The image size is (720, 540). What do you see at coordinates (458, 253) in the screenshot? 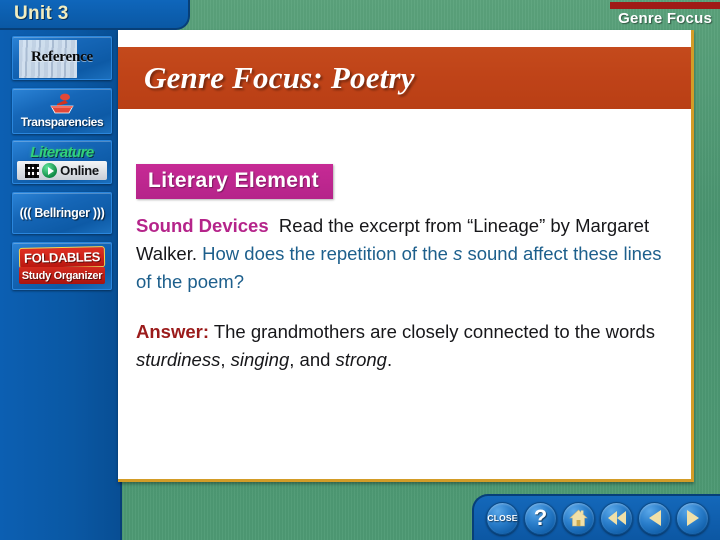
I see `question-prompt-italic: s` at bounding box center [458, 253].